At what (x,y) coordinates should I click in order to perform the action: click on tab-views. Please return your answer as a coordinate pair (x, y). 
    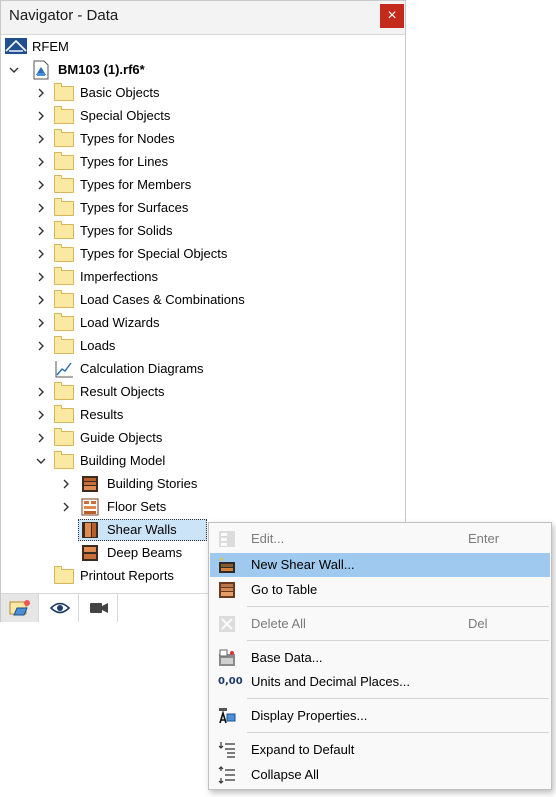
    Looking at the image, I should click on (99, 608).